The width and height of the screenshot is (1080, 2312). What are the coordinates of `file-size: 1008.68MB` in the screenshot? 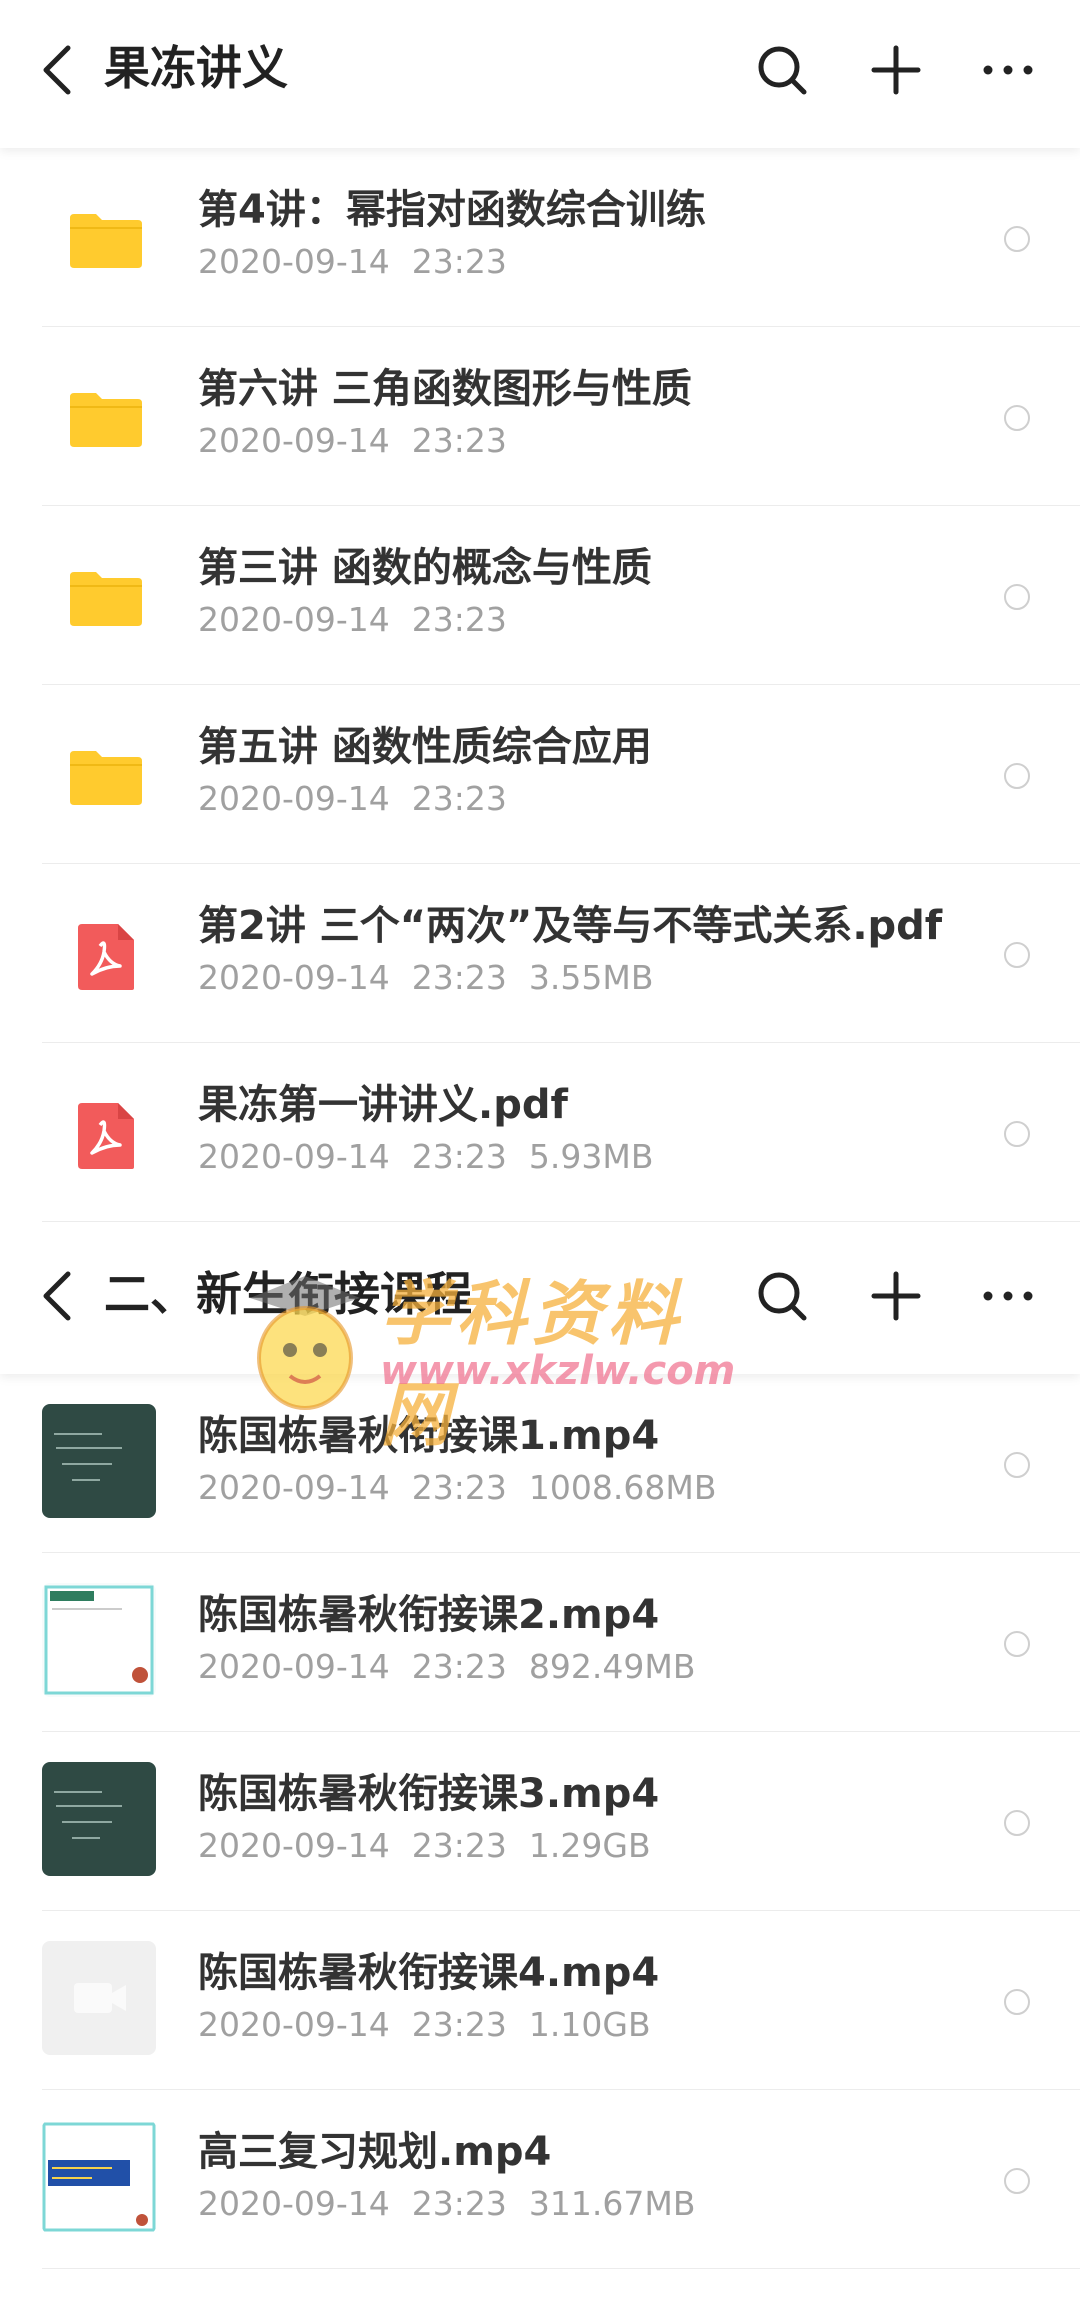 It's located at (622, 1487).